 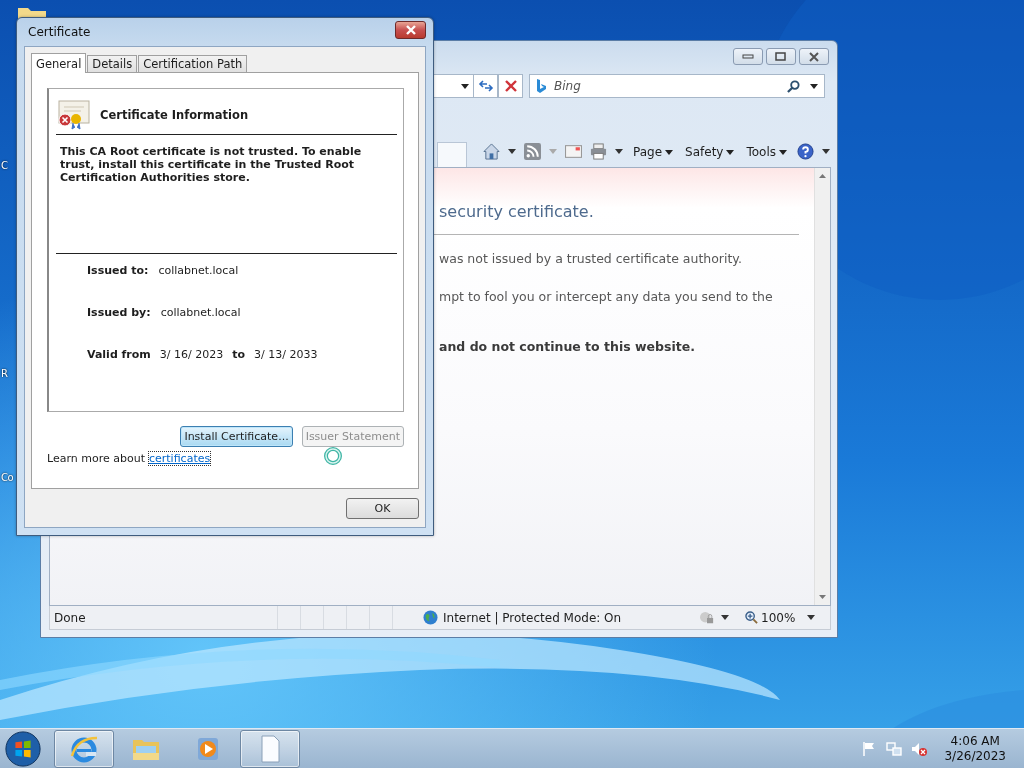 What do you see at coordinates (591, 259) in the screenshot?
I see `page-text: was not issued by a trusted certificate authority.` at bounding box center [591, 259].